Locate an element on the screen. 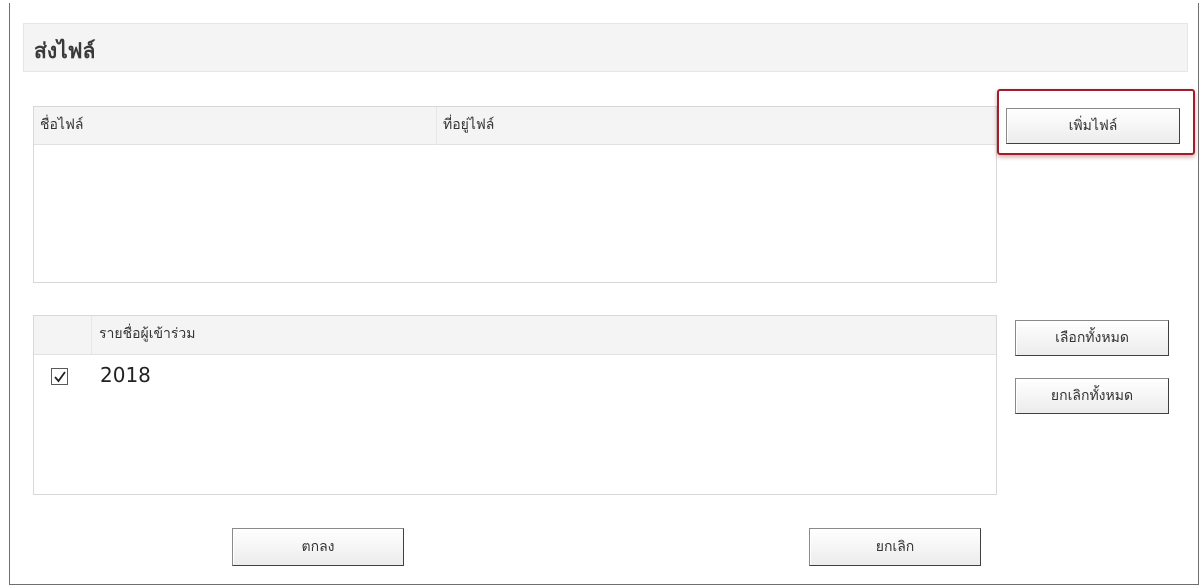 The width and height of the screenshot is (1203, 588). ok-button: ตกลง is located at coordinates (318, 547).